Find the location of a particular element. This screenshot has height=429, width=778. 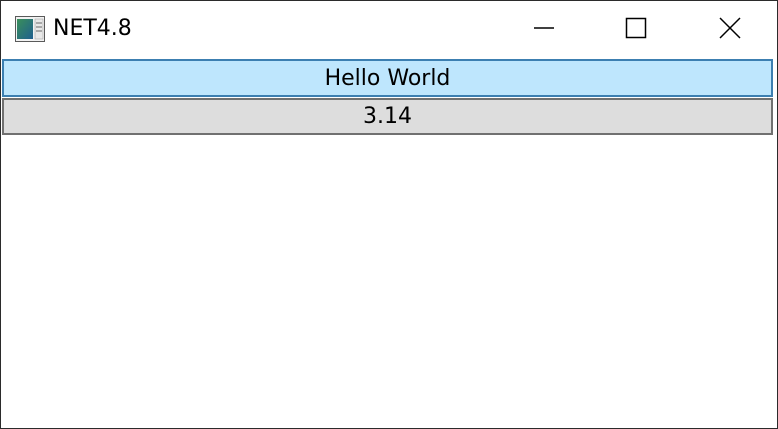

hello-world-button-label: Hello World is located at coordinates (387, 78).